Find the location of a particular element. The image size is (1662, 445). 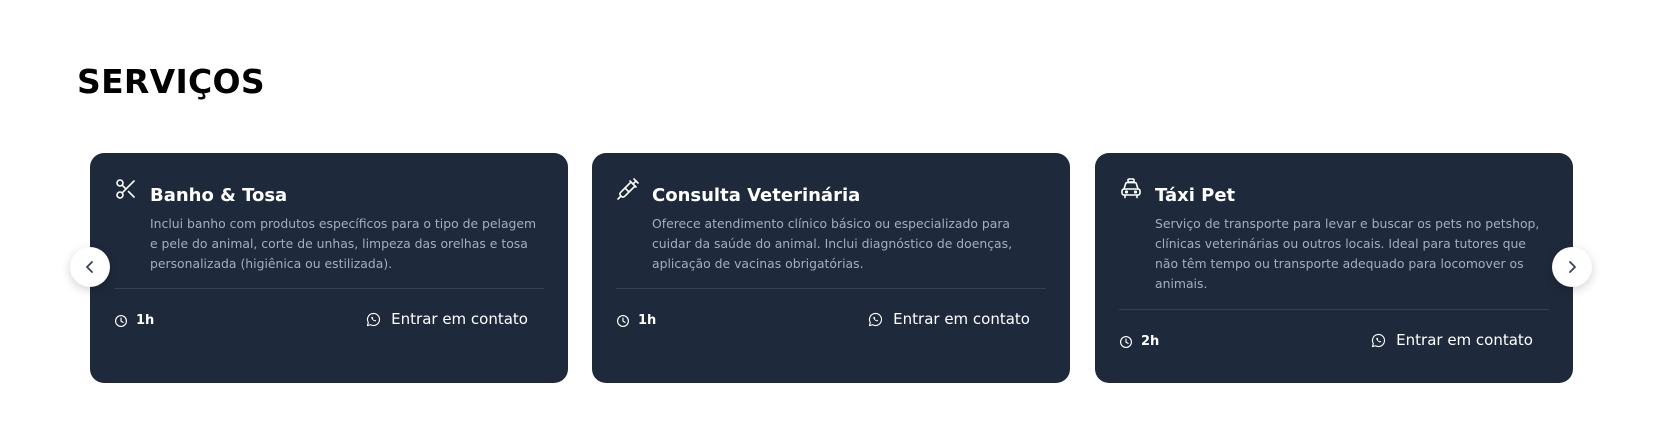

syringe-icon is located at coordinates (628, 189).